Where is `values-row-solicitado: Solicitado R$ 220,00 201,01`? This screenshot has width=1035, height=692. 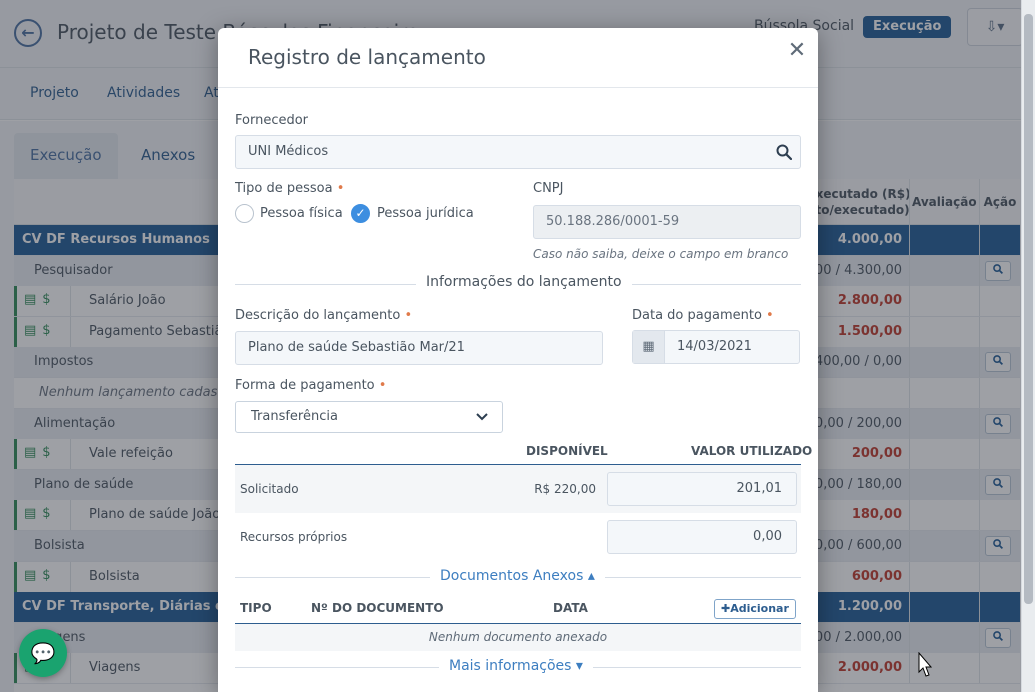 values-row-solicitado: Solicitado R$ 220,00 201,01 is located at coordinates (518, 489).